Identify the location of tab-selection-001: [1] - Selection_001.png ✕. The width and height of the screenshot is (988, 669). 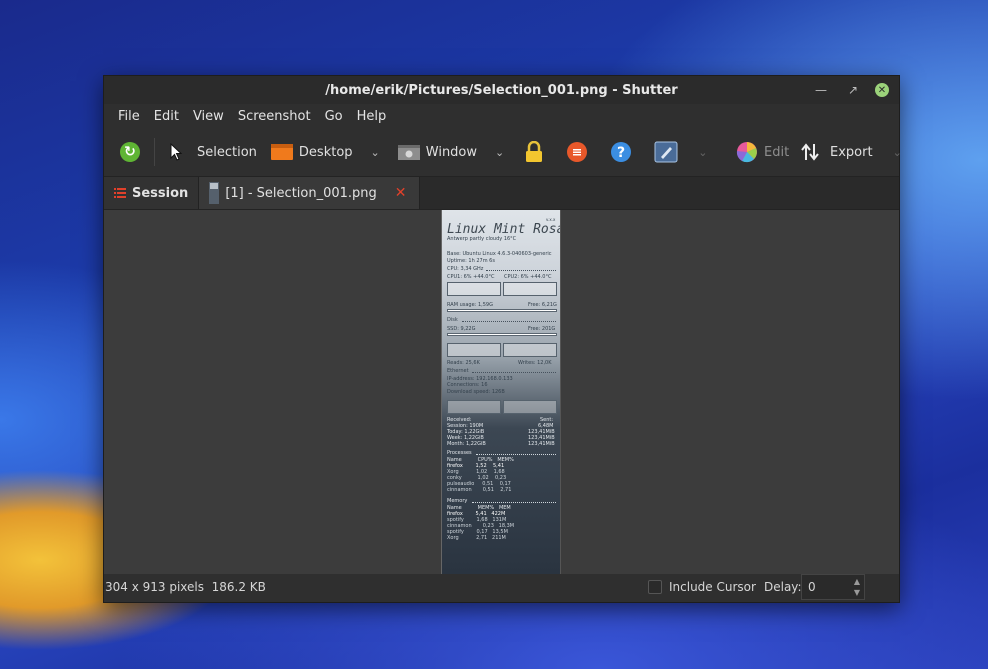
(309, 193).